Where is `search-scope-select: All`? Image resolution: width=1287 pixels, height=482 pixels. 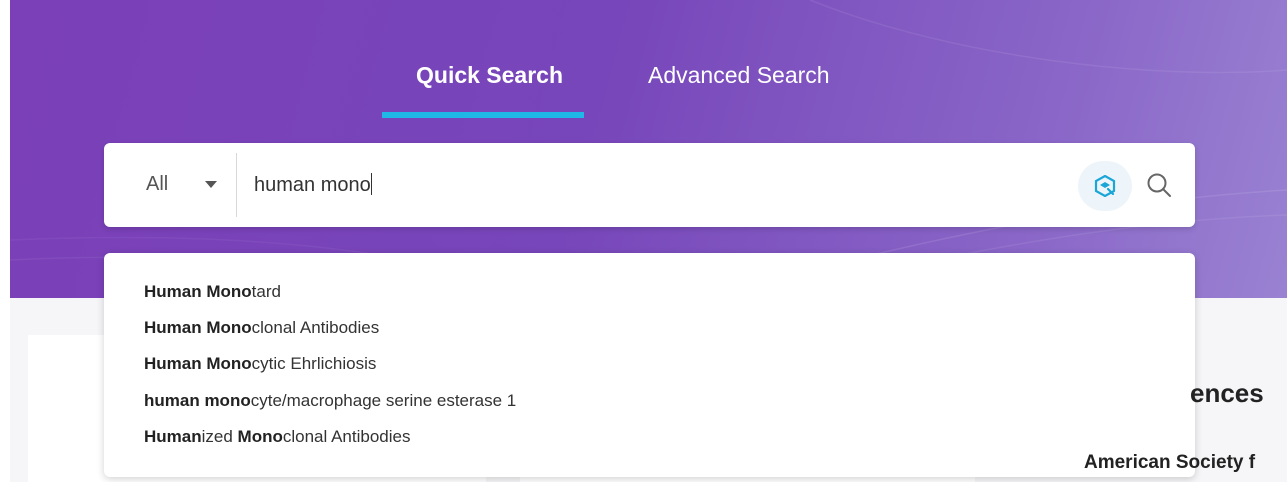
search-scope-select: All is located at coordinates (157, 184).